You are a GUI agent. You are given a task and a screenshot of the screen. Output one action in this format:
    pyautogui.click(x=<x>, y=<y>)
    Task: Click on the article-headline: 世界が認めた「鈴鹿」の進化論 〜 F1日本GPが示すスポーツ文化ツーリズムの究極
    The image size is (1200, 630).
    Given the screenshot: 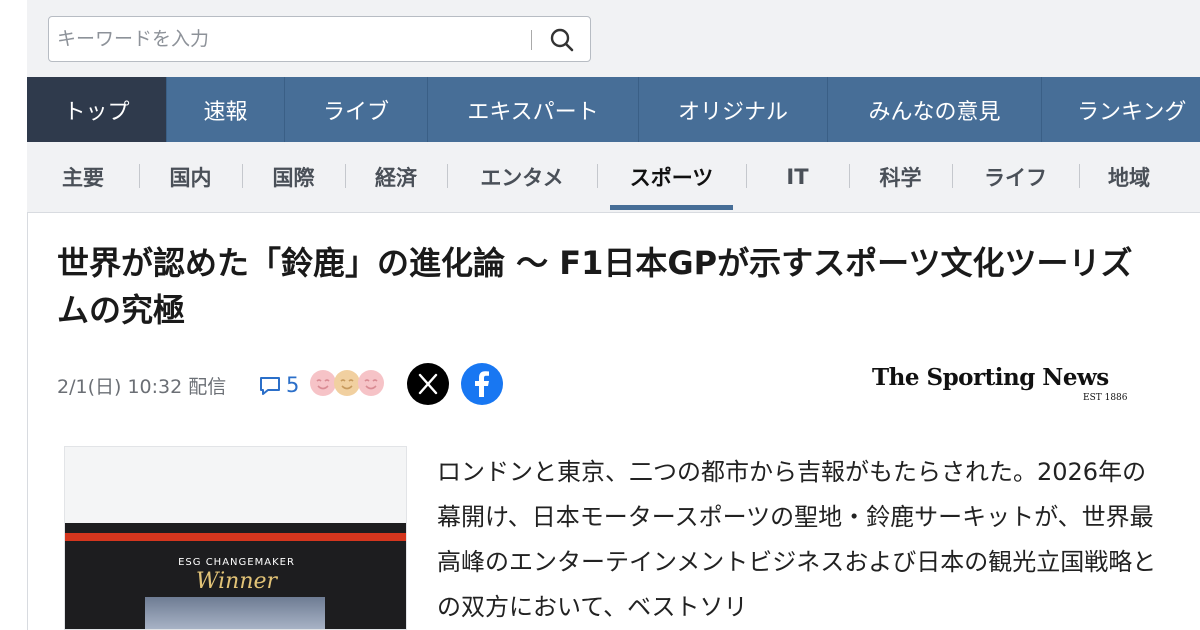 What is the action you would take?
    pyautogui.click(x=595, y=286)
    